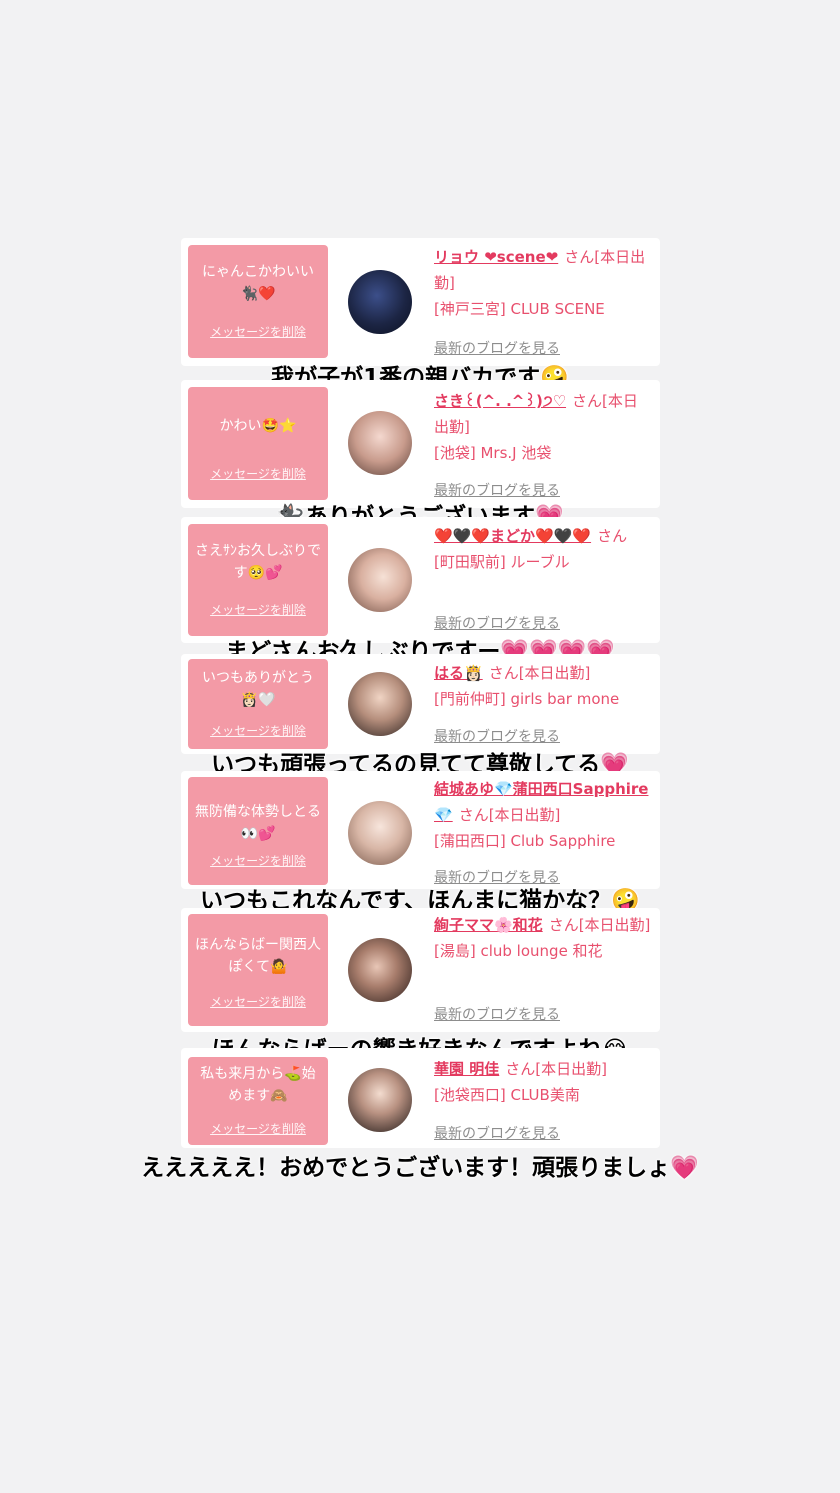 This screenshot has width=840, height=1493. What do you see at coordinates (258, 562) in the screenshot?
I see `message-text: さえｻﾝお久しぶりです🥺💕` at bounding box center [258, 562].